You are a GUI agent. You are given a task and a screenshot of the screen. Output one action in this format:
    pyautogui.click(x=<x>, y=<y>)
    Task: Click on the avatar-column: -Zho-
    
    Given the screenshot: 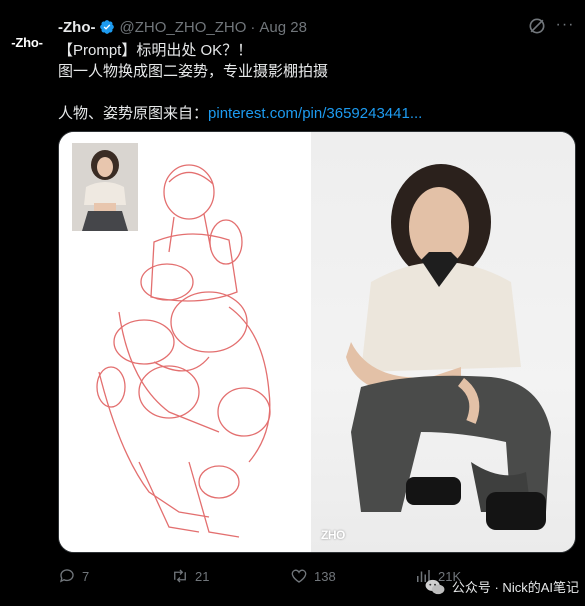 What is the action you would take?
    pyautogui.click(x=29, y=303)
    